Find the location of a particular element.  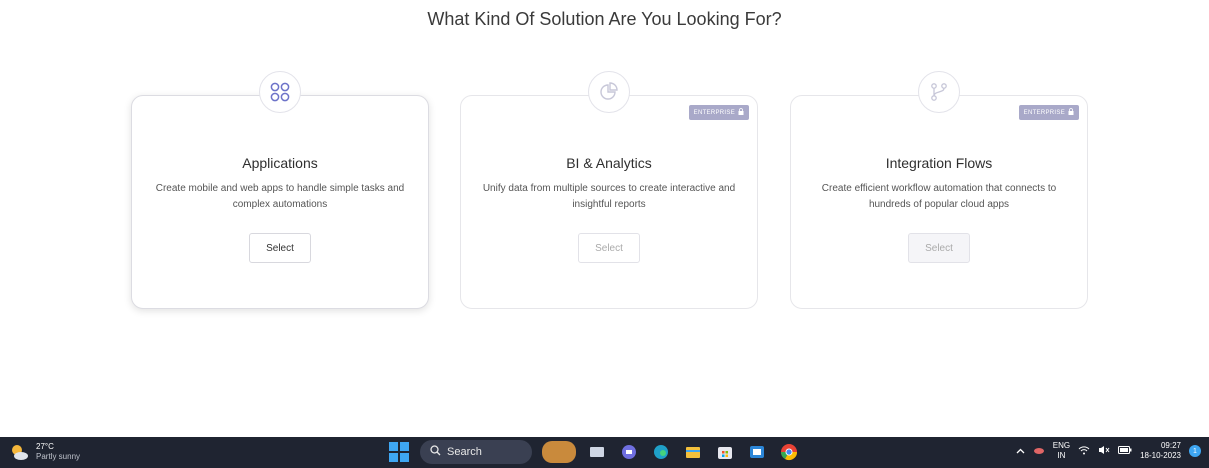

system-tray: ENG IN 09:27 18-10-2023 1 is located at coordinates (1108, 451).